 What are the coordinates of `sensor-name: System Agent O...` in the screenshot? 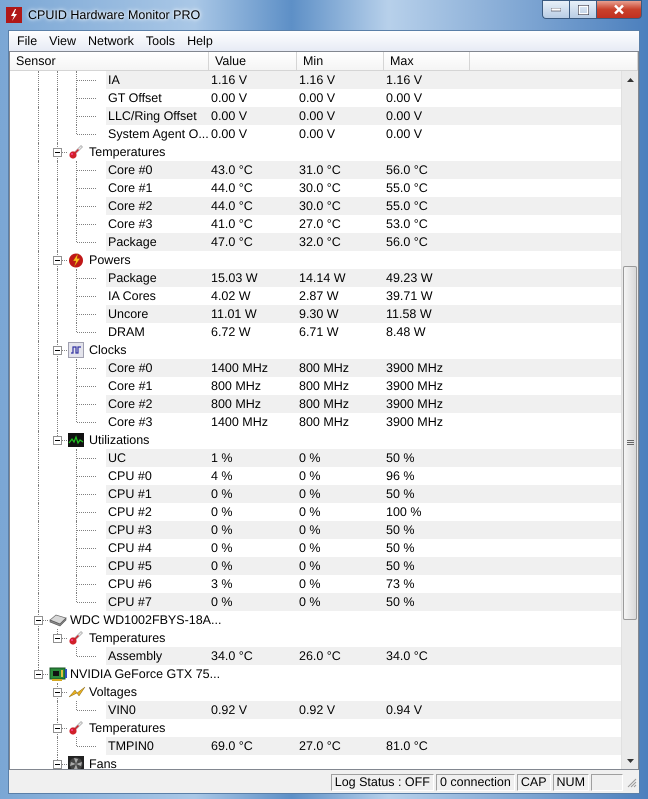 It's located at (157, 134).